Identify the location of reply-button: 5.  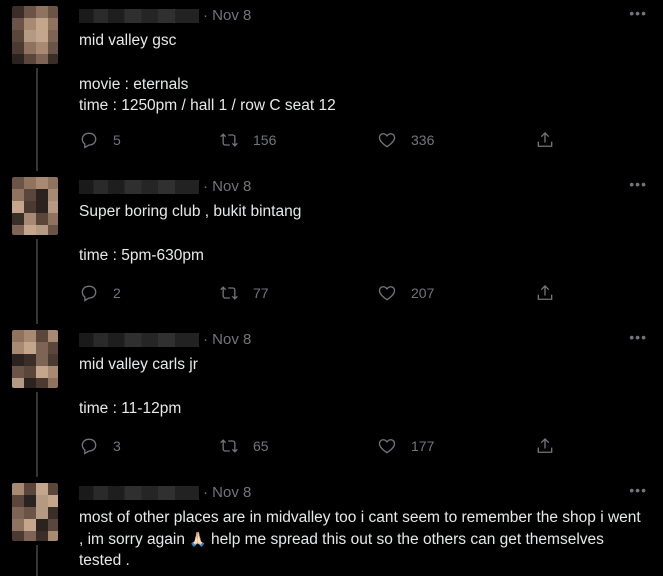
(100, 140).